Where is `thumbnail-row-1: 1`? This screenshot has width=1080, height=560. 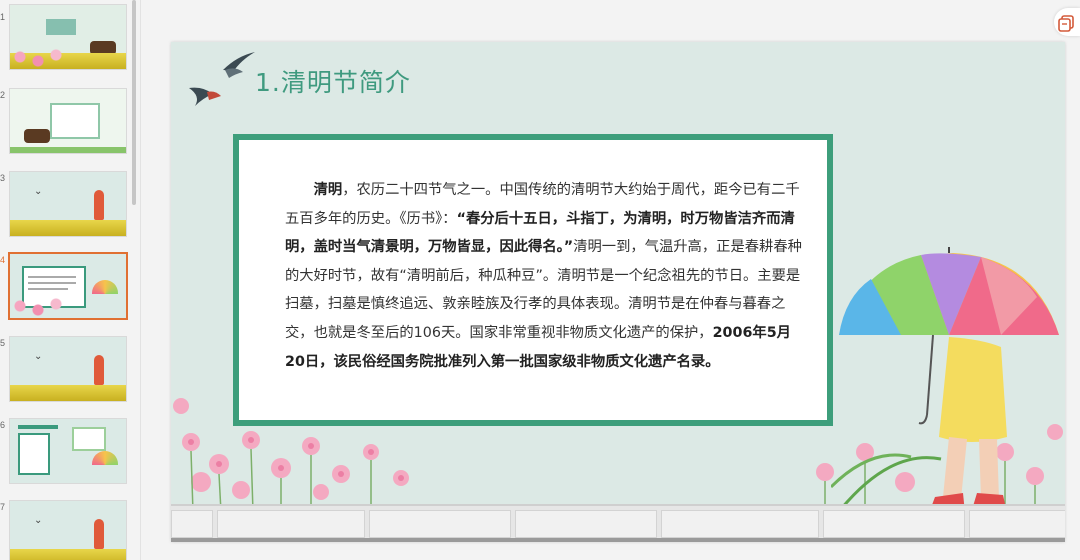 thumbnail-row-1: 1 is located at coordinates (70, 39).